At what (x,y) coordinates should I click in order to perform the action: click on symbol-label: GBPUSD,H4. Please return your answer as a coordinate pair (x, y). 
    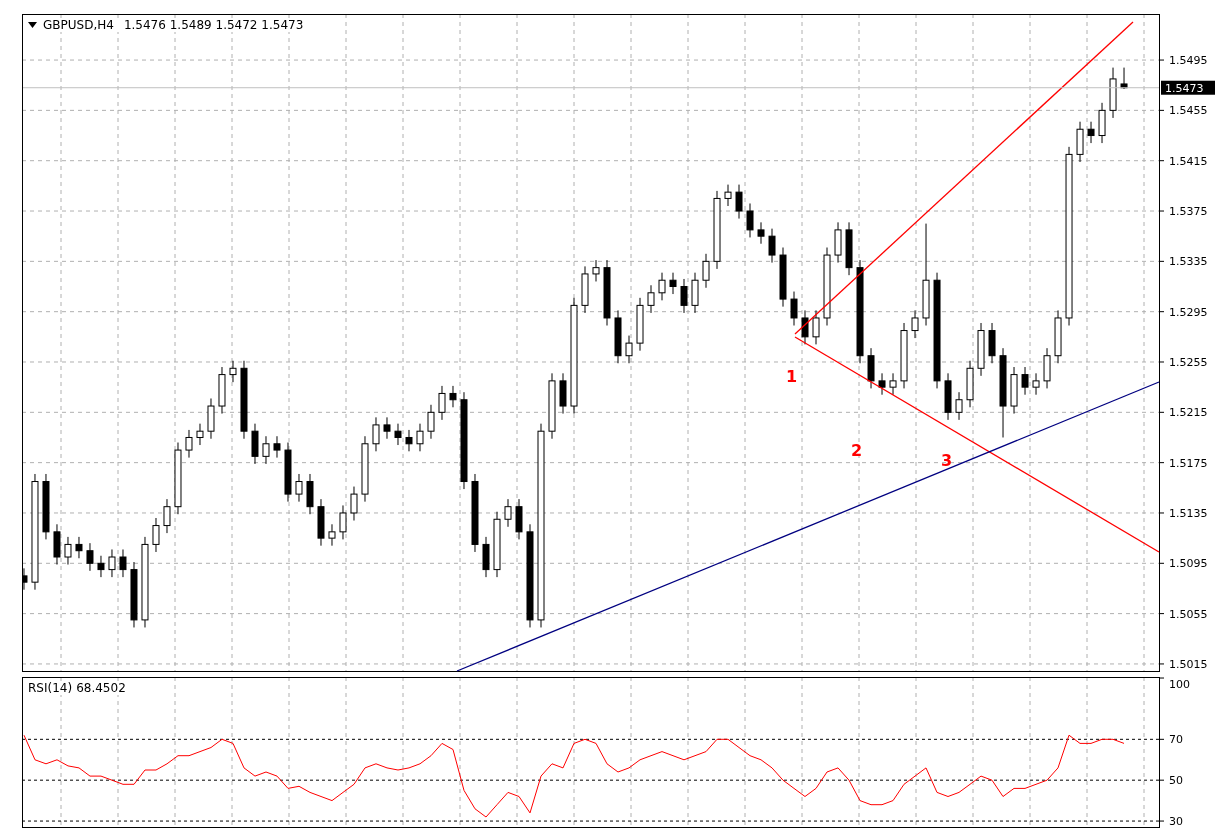
    Looking at the image, I should click on (78, 25).